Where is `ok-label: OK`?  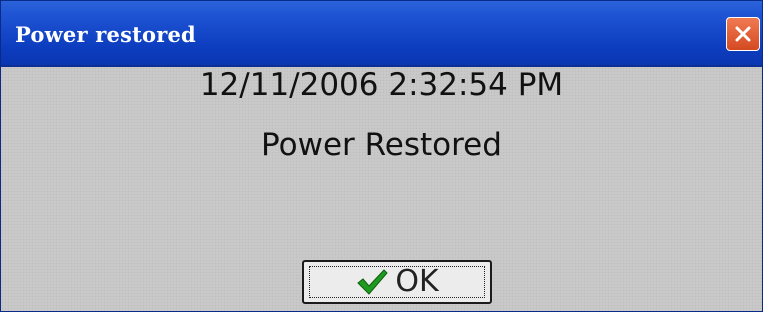
ok-label: OK is located at coordinates (417, 281).